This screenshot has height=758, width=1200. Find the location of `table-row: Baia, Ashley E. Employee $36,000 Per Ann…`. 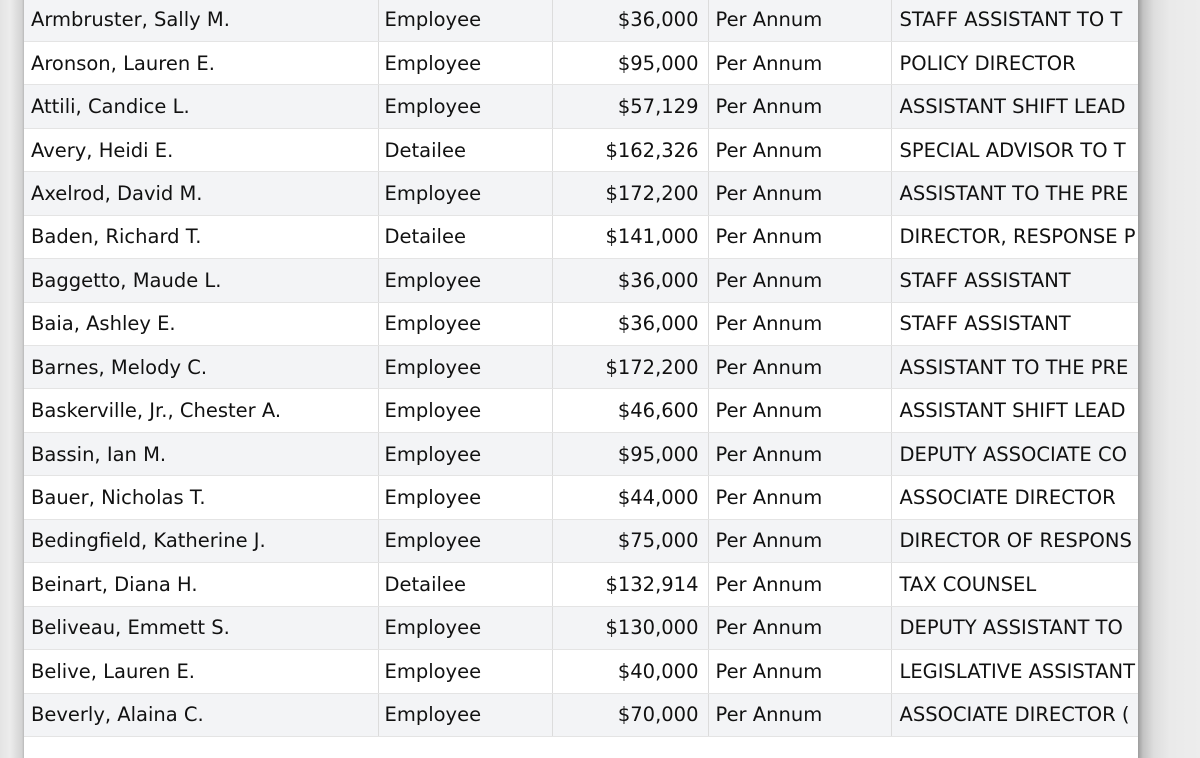

table-row: Baia, Ashley E. Employee $36,000 Per Ann… is located at coordinates (581, 324).